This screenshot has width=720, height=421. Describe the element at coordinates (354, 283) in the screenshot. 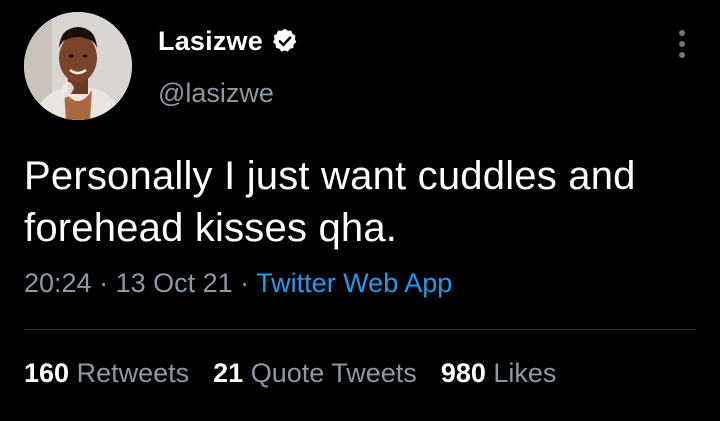

I see `tweet-source-link: Twitter Web App` at that location.